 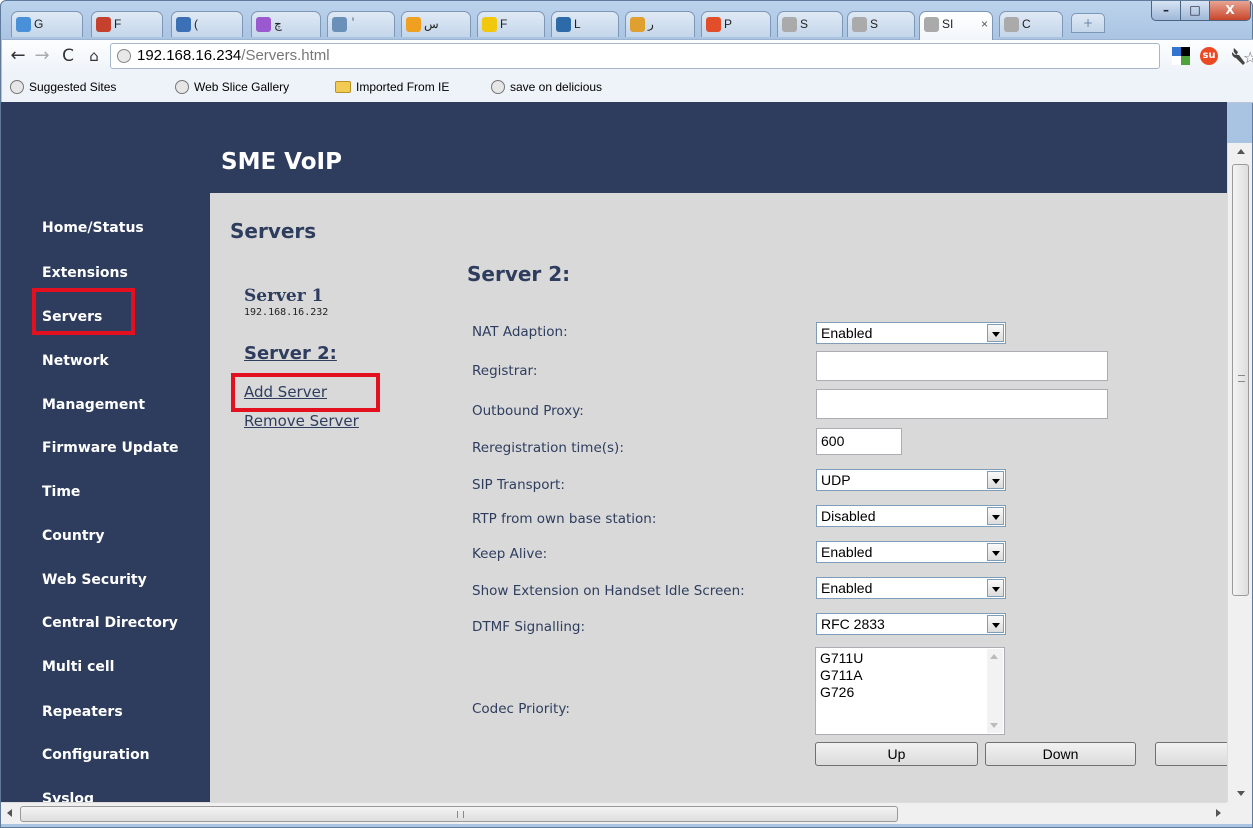 I want to click on dtmf-signalling-select: RFC 2833, so click(x=911, y=624).